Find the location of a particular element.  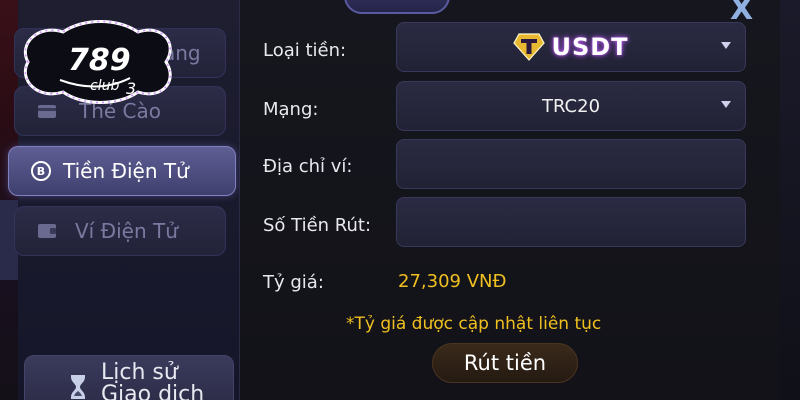

sidebar-item-label: Ví Điện Tử is located at coordinates (126, 231).